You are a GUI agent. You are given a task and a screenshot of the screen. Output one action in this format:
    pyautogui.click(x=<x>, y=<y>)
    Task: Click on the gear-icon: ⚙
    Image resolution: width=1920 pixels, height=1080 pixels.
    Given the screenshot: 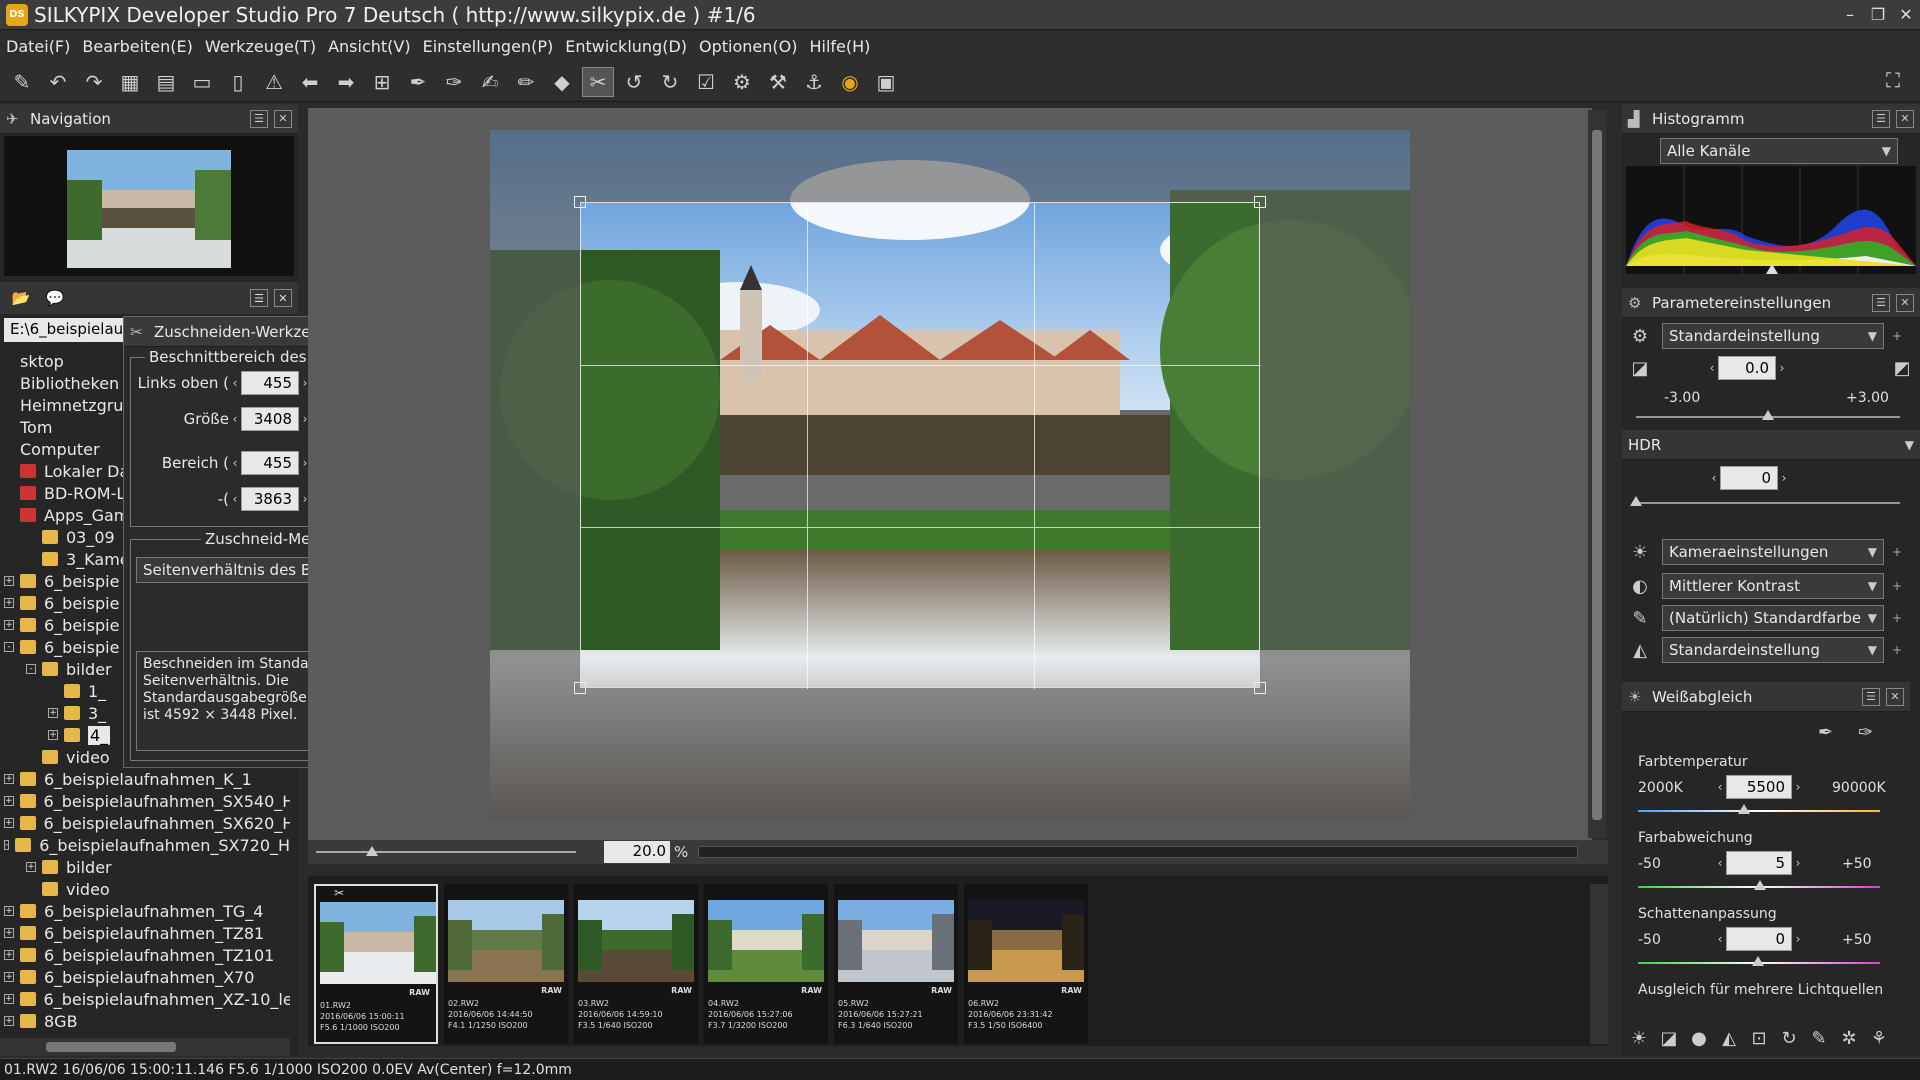 What is the action you would take?
    pyautogui.click(x=1640, y=336)
    